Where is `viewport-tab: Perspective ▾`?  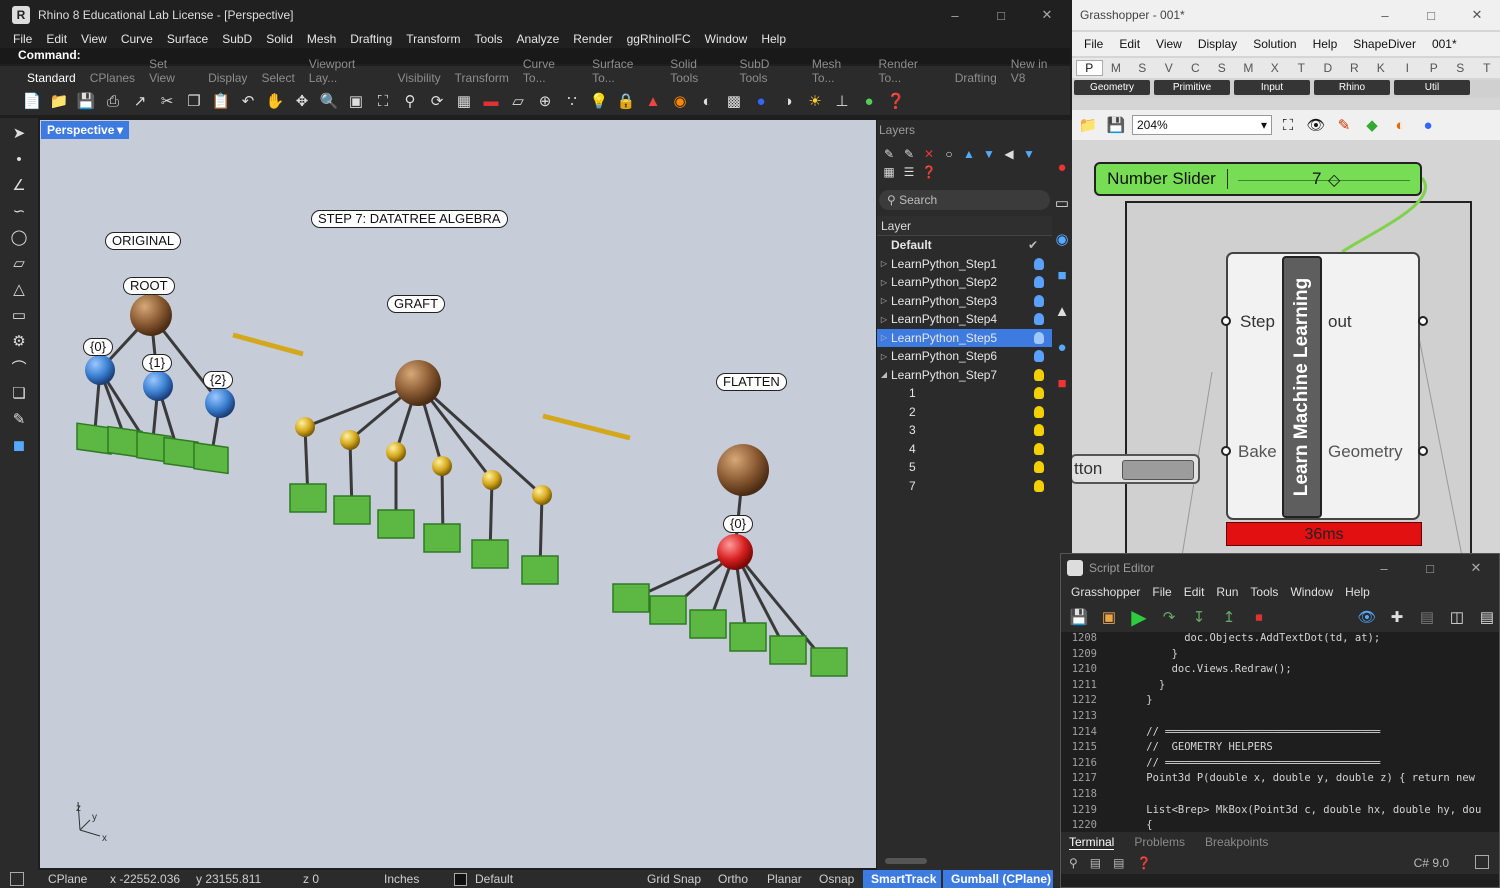
viewport-tab: Perspective ▾ is located at coordinates (85, 130).